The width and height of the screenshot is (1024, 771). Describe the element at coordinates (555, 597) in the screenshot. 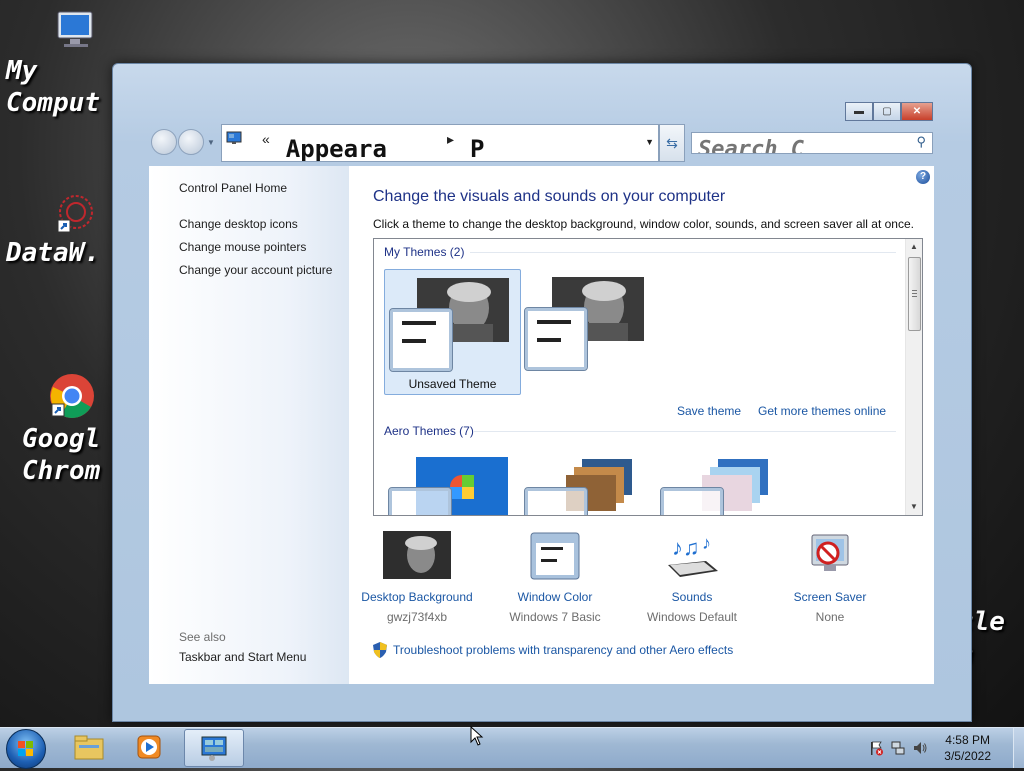

I see `window-color-link: Window Color` at that location.